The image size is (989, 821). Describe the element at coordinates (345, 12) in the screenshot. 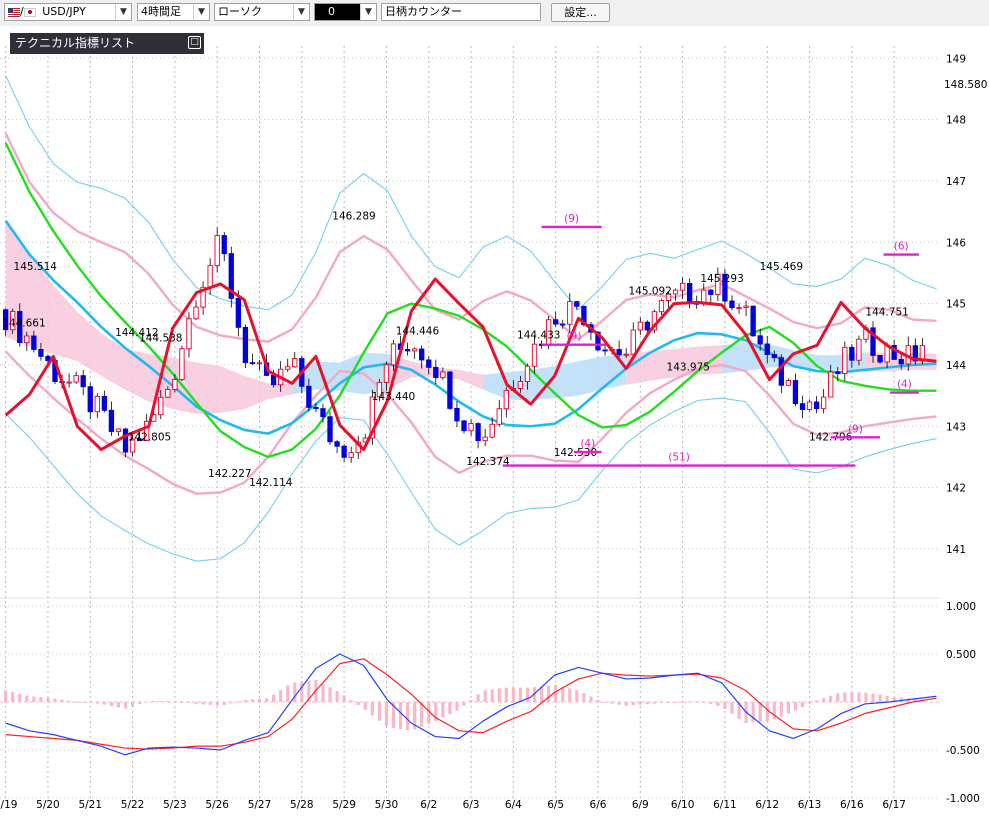

I see `indicator-value-select: 0 ▼` at that location.